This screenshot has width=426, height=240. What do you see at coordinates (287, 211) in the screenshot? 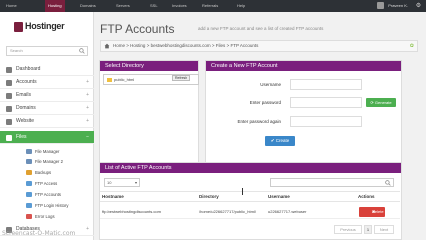
I see `cell-username: u226627717.webuser` at bounding box center [287, 211].